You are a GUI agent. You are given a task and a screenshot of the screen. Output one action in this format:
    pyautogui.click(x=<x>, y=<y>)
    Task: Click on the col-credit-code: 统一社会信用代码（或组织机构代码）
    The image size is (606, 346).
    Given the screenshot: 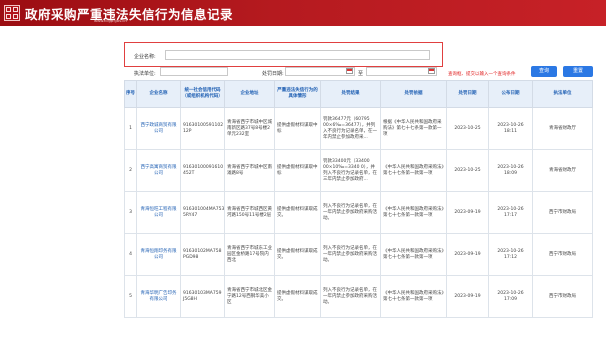 What is the action you would take?
    pyautogui.click(x=202, y=94)
    